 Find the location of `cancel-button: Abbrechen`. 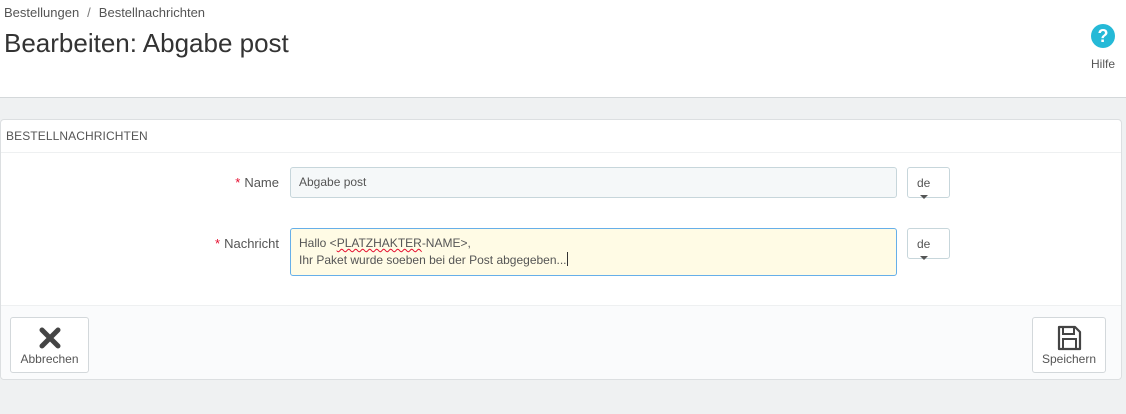

cancel-button: Abbrechen is located at coordinates (49, 345).